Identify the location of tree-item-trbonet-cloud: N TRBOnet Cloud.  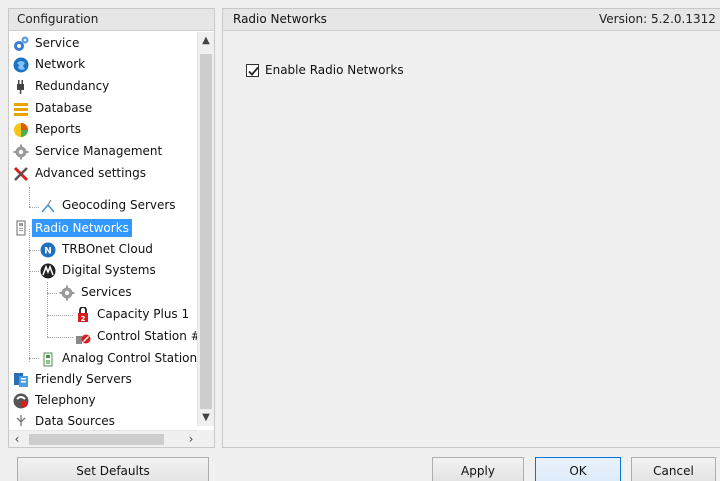
(96, 249).